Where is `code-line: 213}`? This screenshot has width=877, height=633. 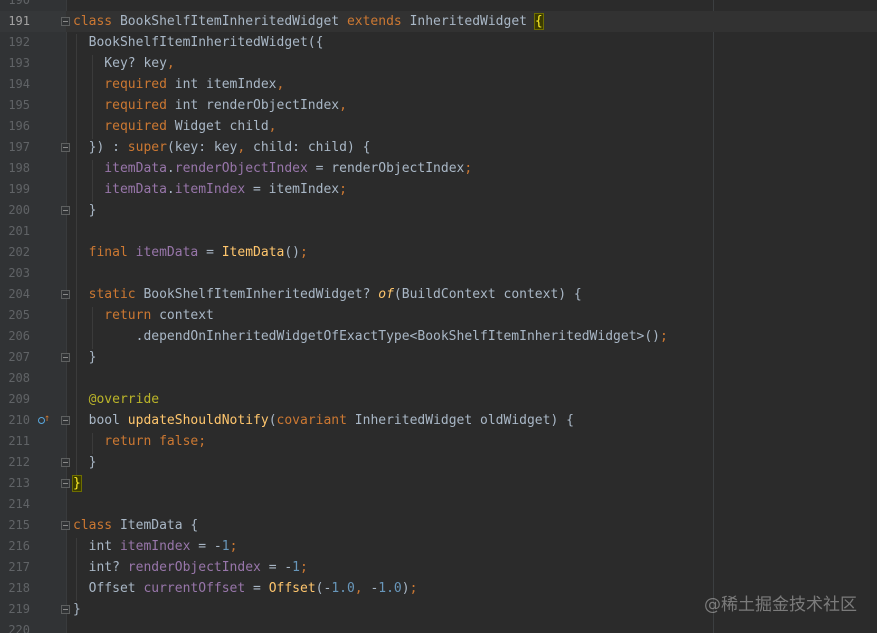
code-line: 213} is located at coordinates (438, 483).